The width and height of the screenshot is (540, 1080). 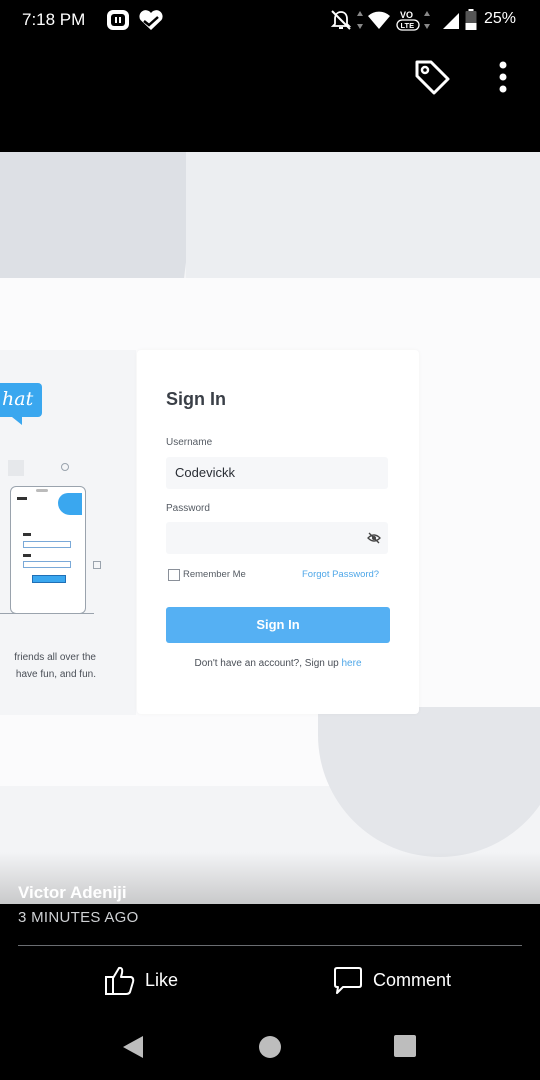 What do you see at coordinates (196, 399) in the screenshot?
I see `signin-title: Sign In` at bounding box center [196, 399].